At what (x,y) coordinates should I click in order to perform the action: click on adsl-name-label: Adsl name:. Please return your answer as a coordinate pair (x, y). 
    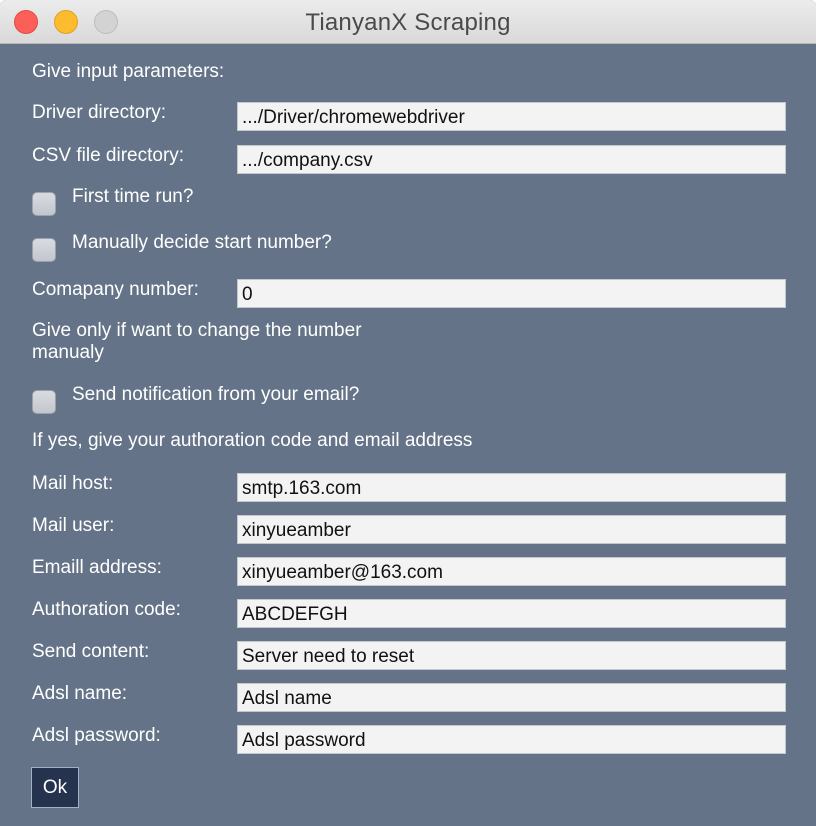
    Looking at the image, I should click on (80, 693).